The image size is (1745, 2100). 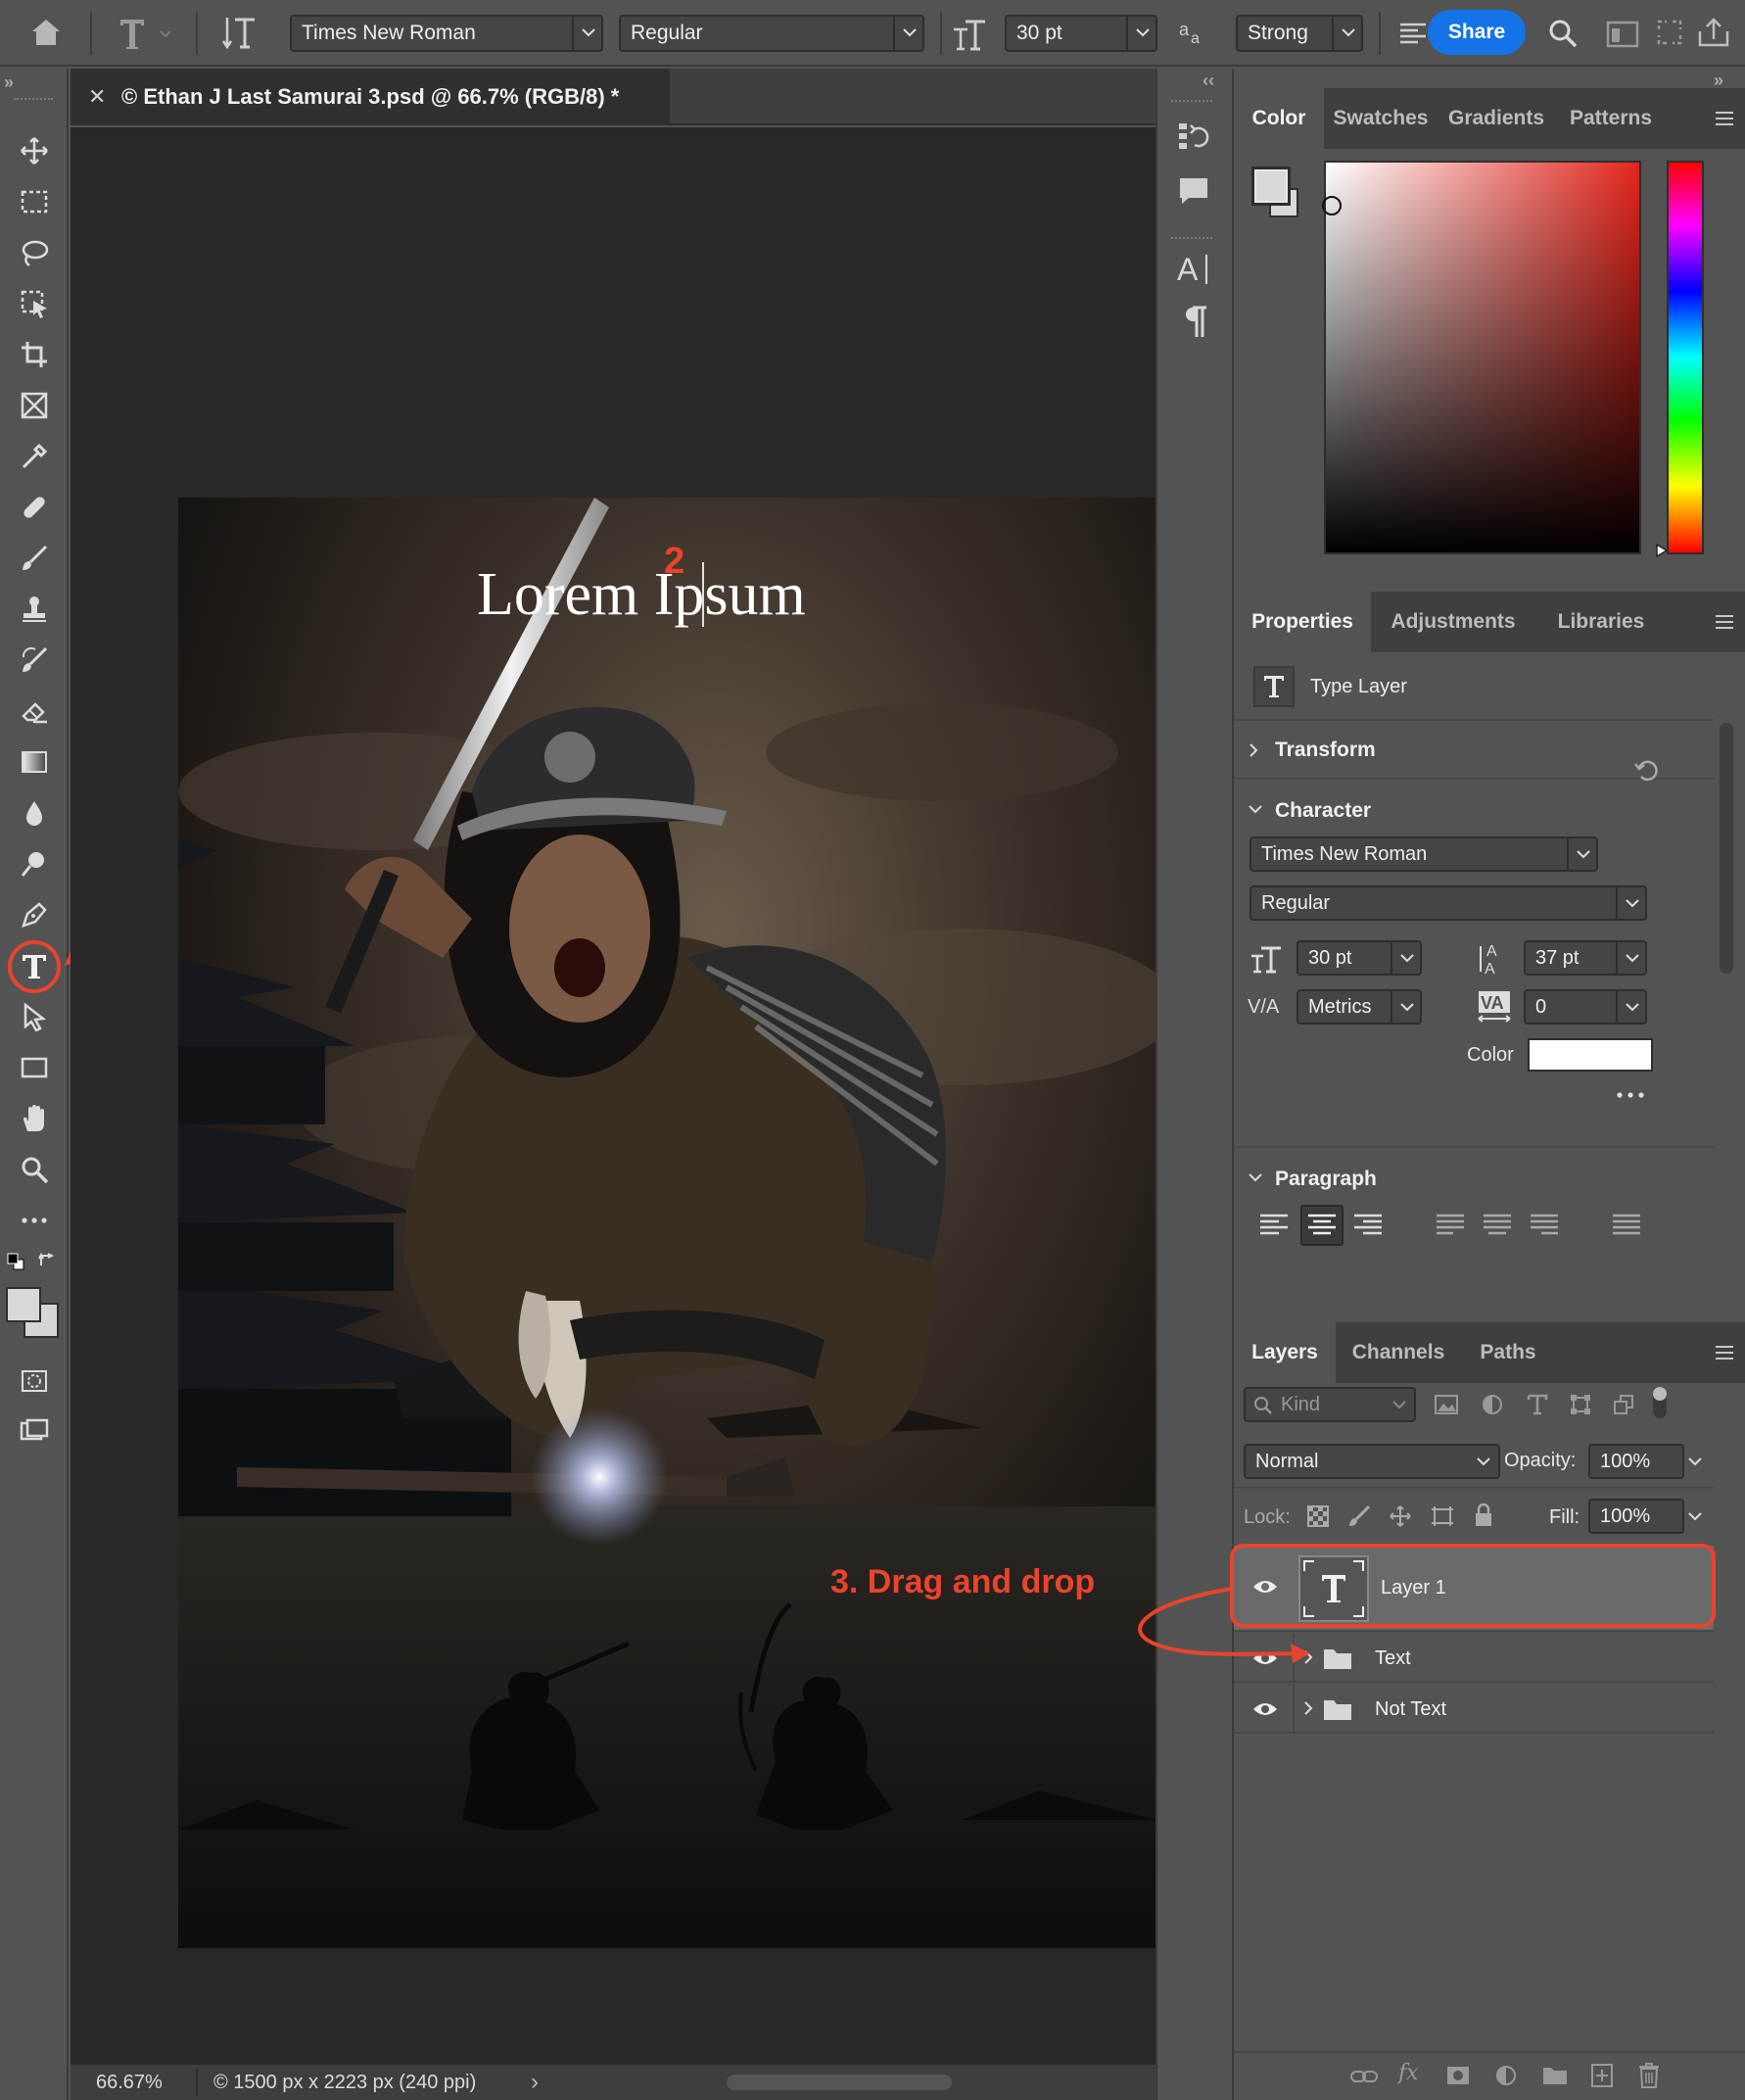 What do you see at coordinates (1274, 1226) in the screenshot?
I see `align-left-text-icon` at bounding box center [1274, 1226].